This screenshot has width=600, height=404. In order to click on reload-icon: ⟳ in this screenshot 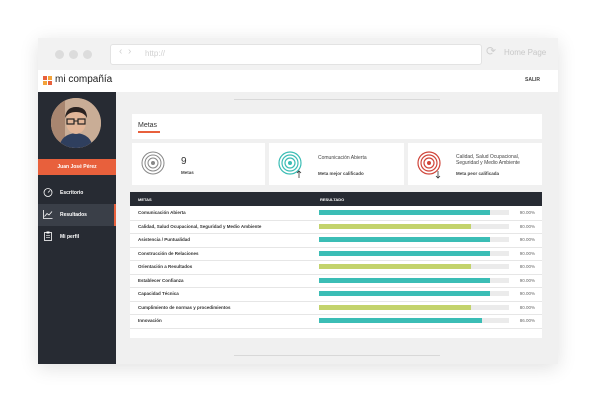, I will do `click(491, 51)`.